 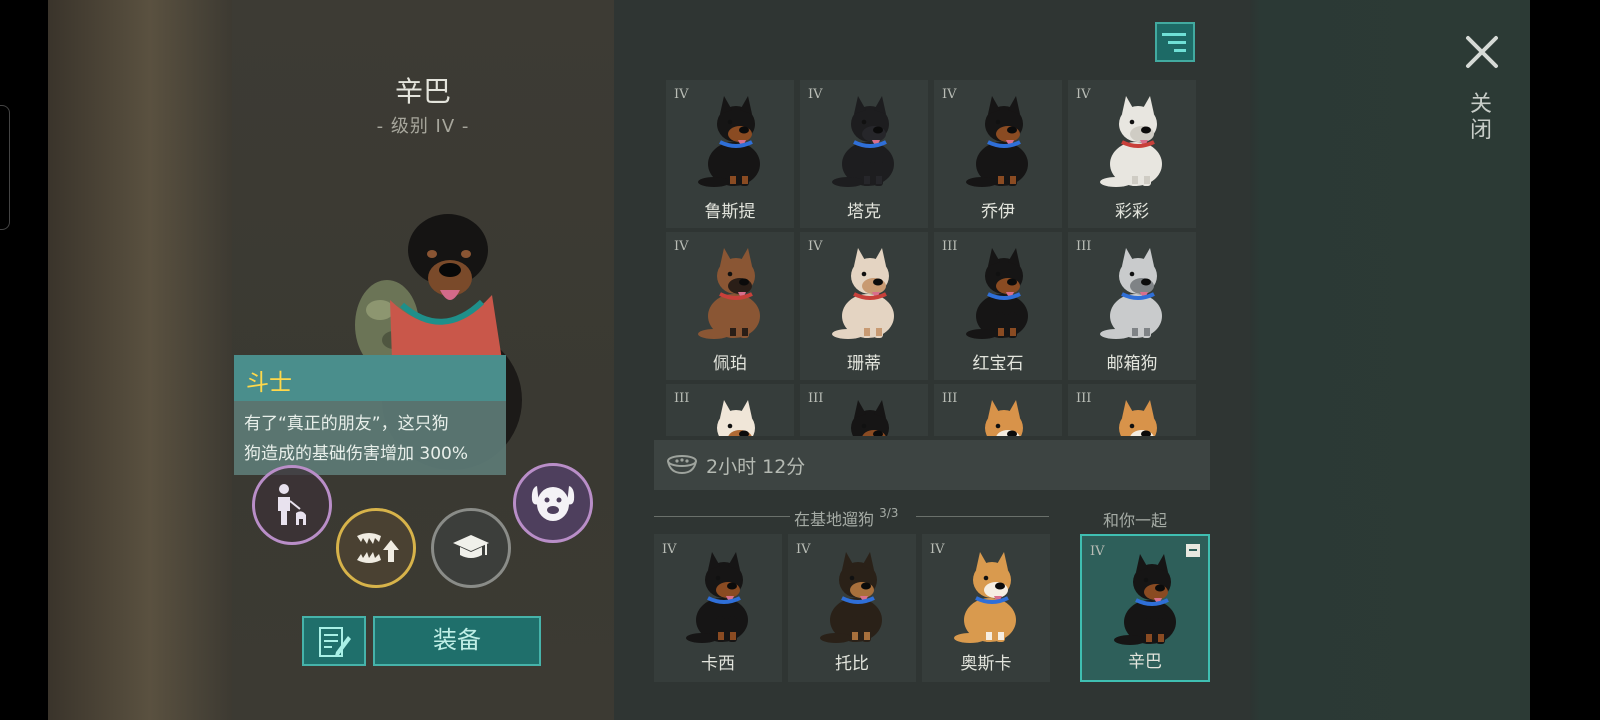 I want to click on equip-button: 装备, so click(x=457, y=641).